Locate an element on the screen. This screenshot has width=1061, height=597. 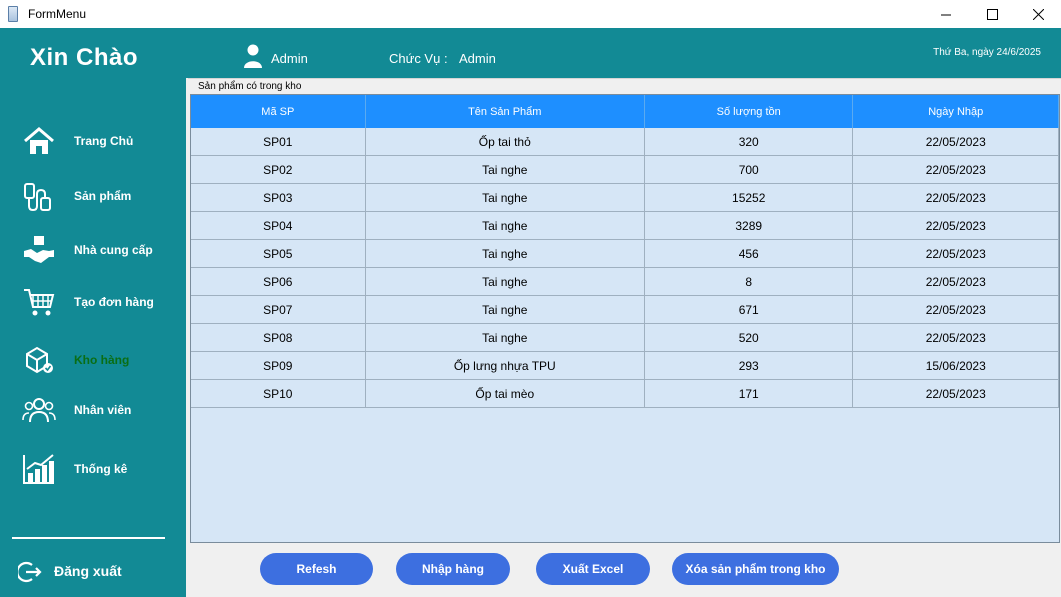
sidebar-item-tao-don-hang: Tạo đơn hàng is located at coordinates (93, 302).